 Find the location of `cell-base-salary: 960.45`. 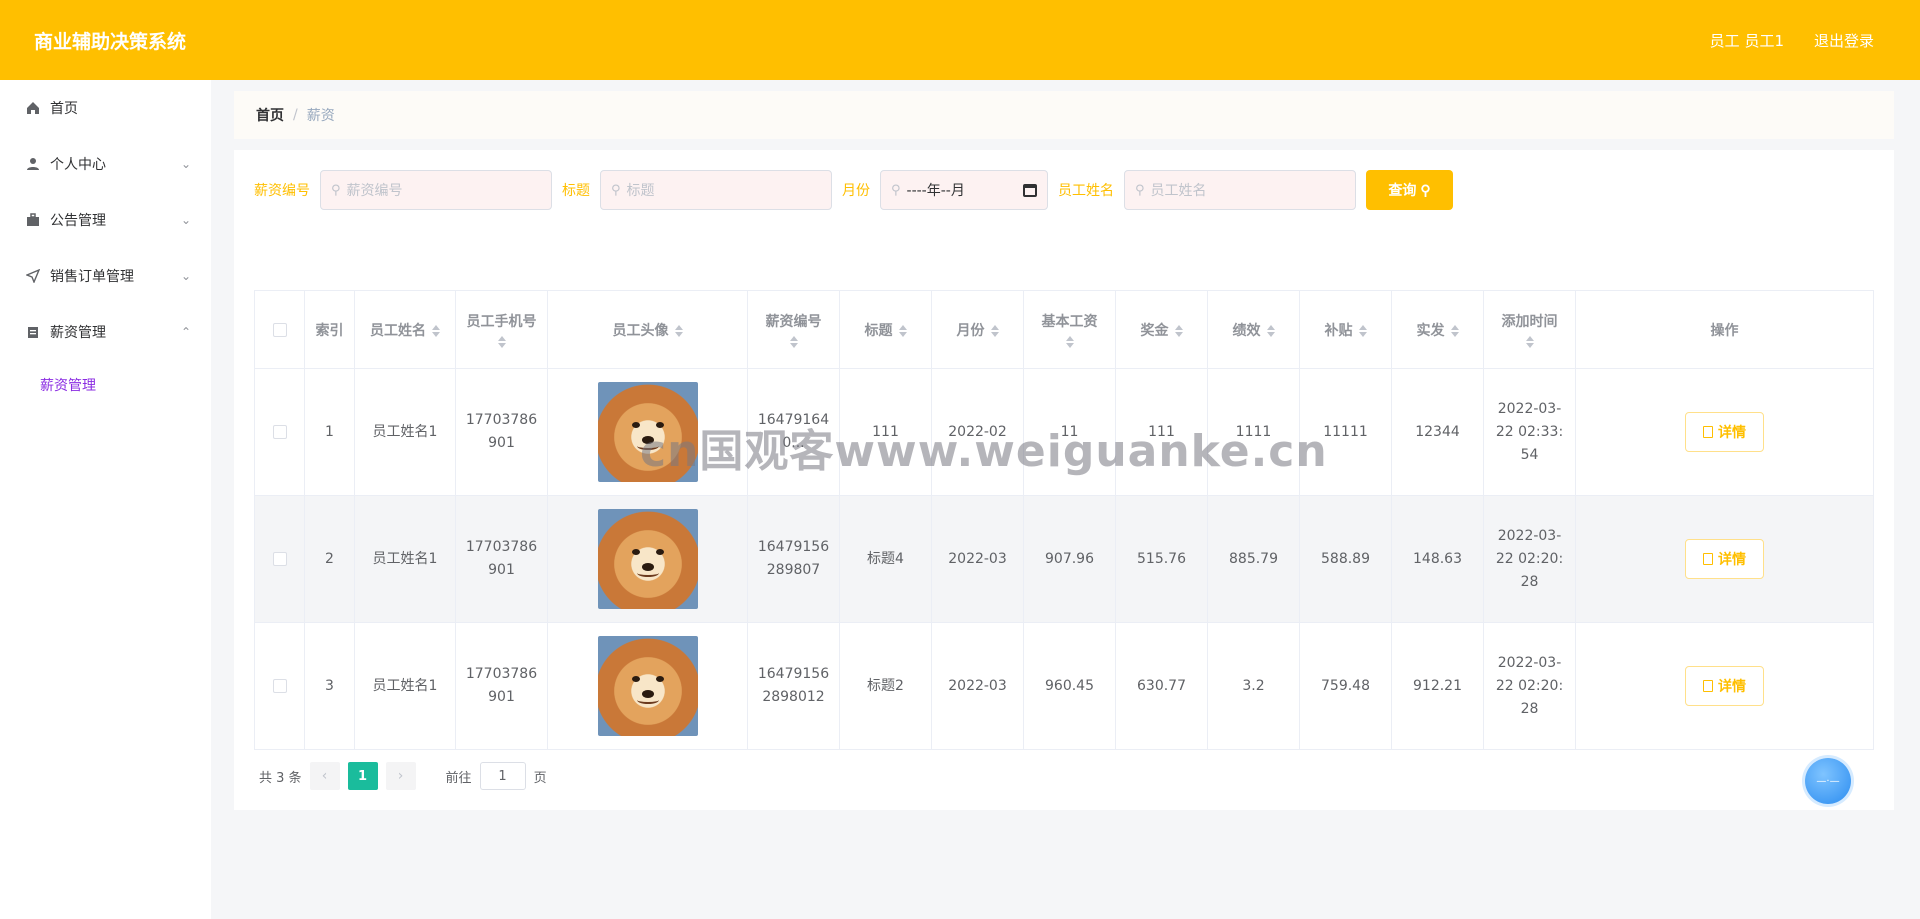

cell-base-salary: 960.45 is located at coordinates (1069, 686).